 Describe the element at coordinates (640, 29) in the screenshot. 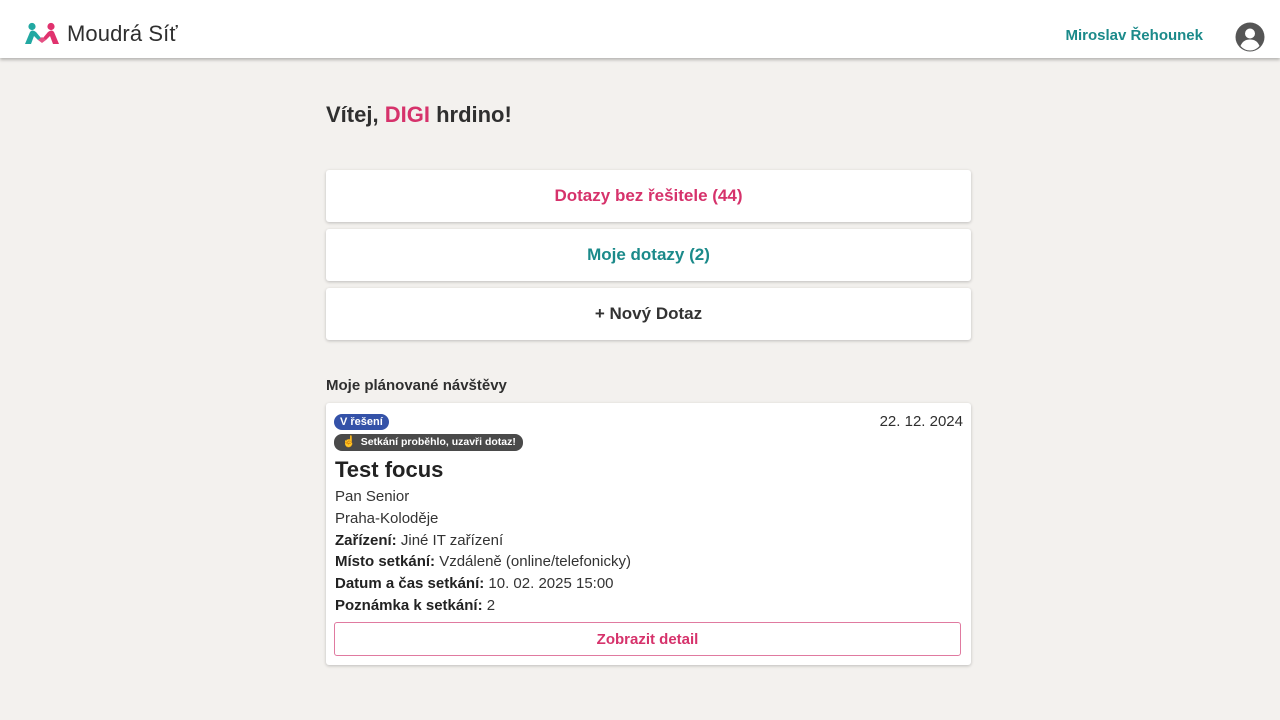

I see `top-bar: Moudrá Síť Miroslav Řehounek` at that location.